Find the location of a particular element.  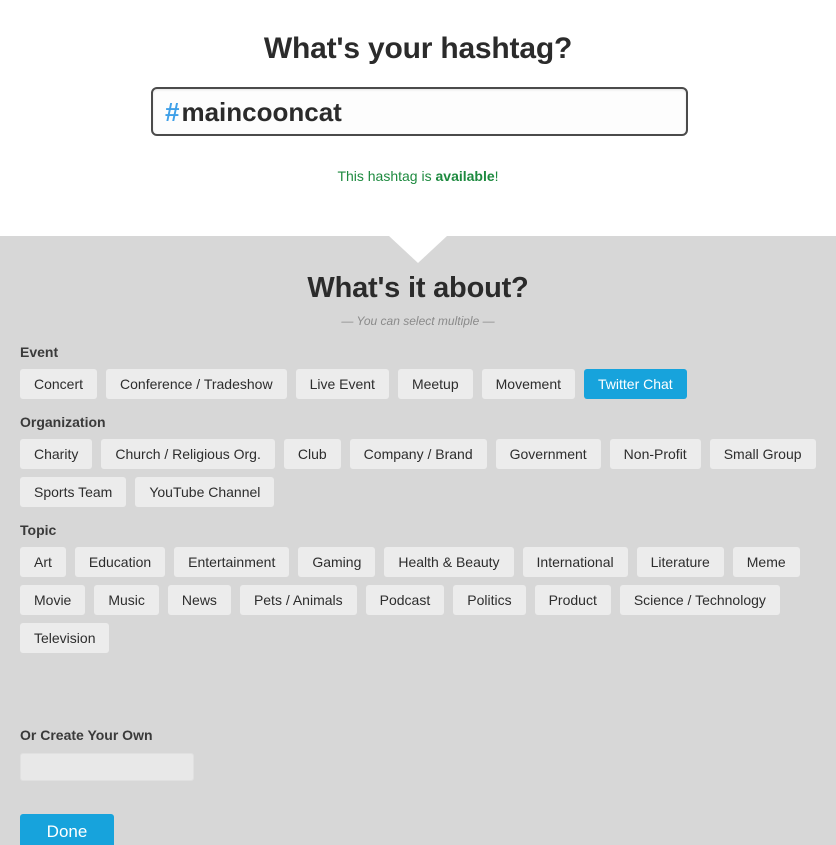

availability-message: This hashtag is available! is located at coordinates (418, 176).